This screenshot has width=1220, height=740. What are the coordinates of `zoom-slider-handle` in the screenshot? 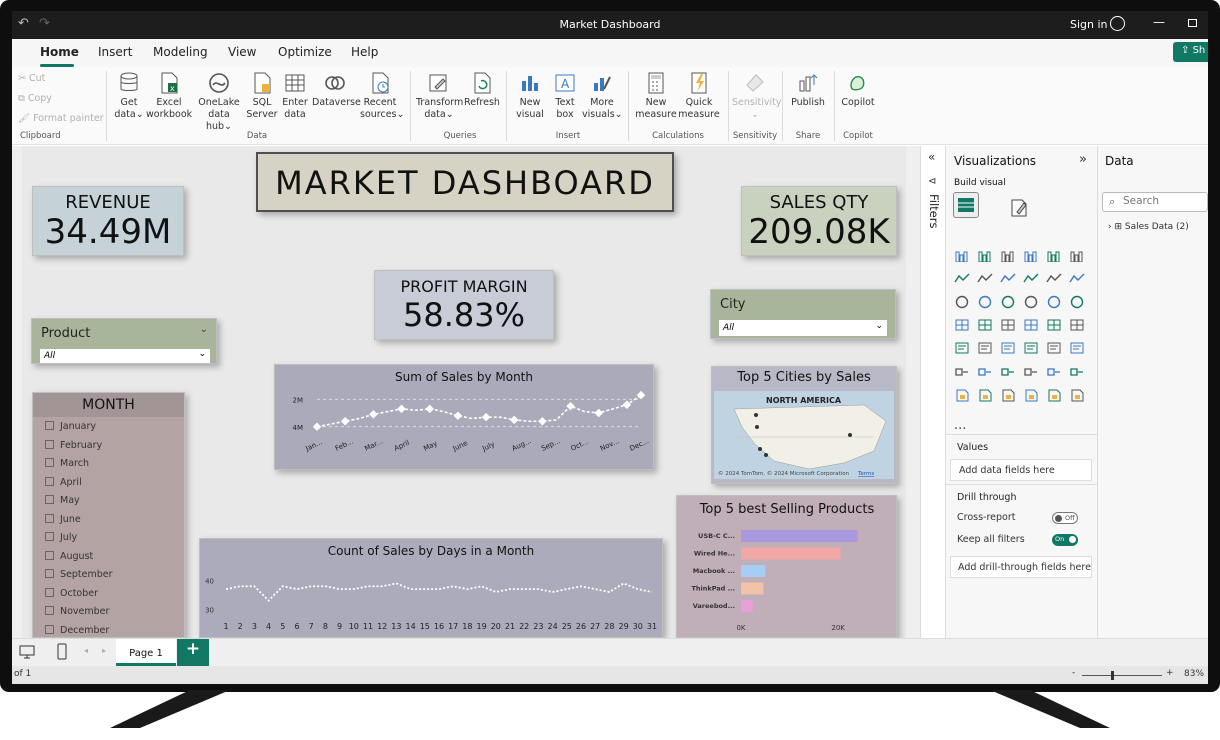 It's located at (1112, 675).